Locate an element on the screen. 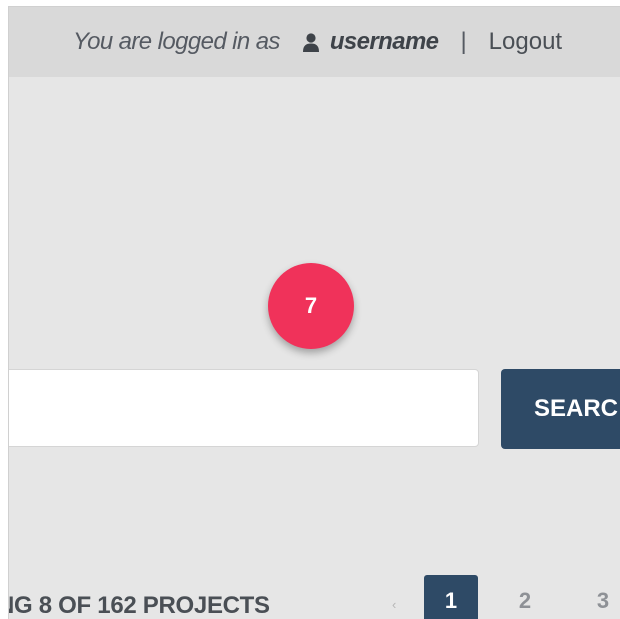 This screenshot has width=620, height=619. login-status: You are logged in as username | Logout is located at coordinates (317, 42).